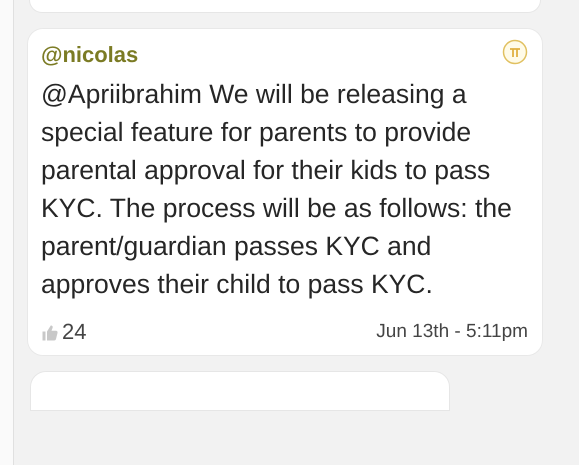 This screenshot has height=465, width=579. Describe the element at coordinates (452, 332) in the screenshot. I see `post-time: Jun 13th - 5:11pm` at that location.